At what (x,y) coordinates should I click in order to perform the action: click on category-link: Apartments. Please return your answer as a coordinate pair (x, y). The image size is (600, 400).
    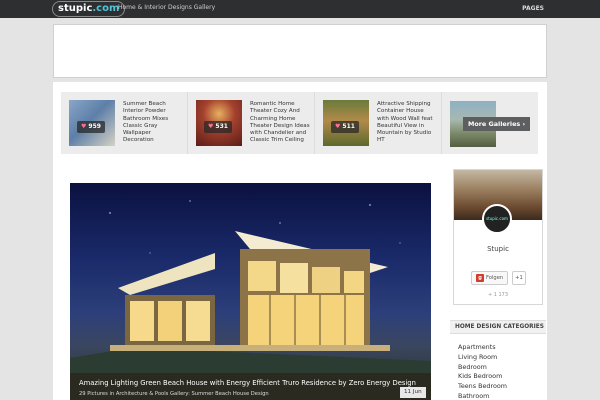
    Looking at the image, I should click on (482, 348).